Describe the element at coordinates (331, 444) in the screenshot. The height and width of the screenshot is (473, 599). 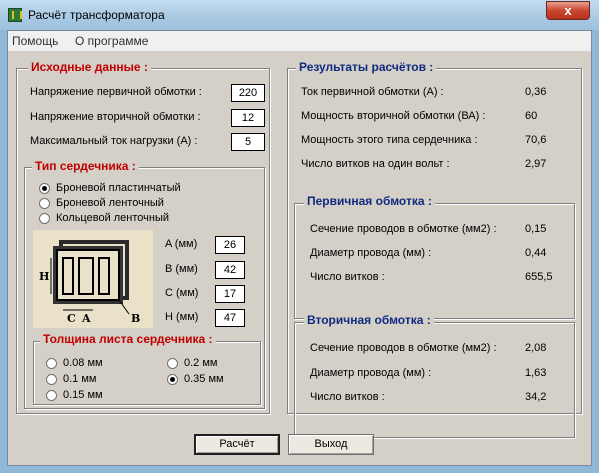
I see `exit-button: Выход` at that location.